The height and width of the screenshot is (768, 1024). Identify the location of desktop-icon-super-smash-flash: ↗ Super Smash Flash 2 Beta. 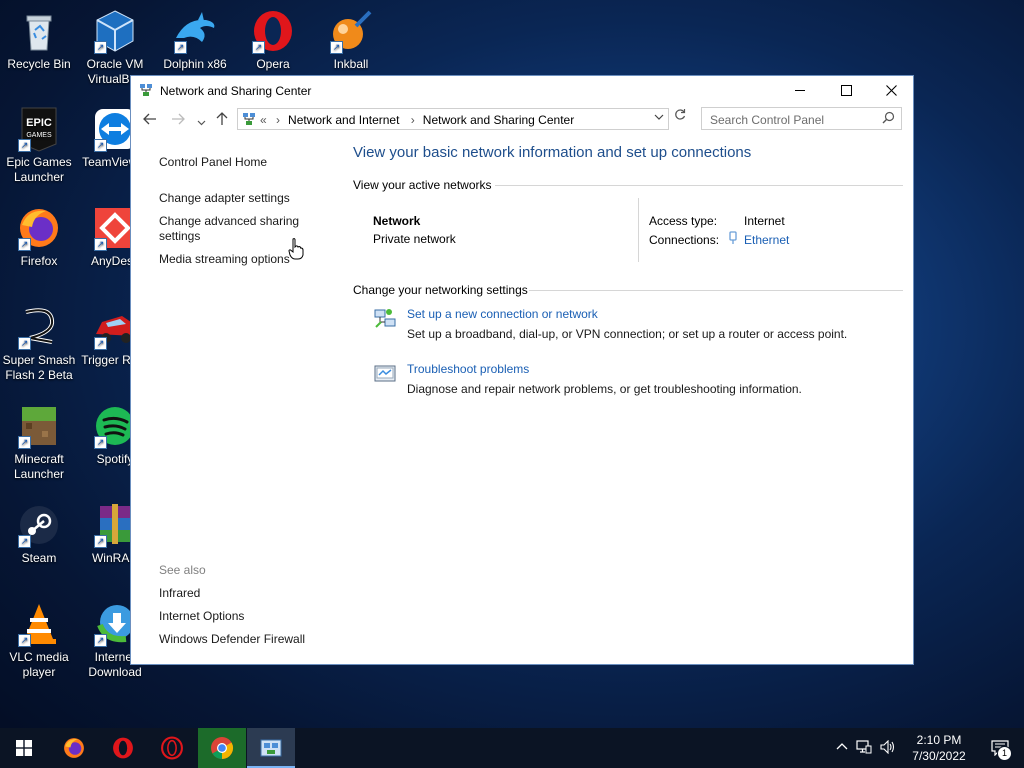
(39, 343).